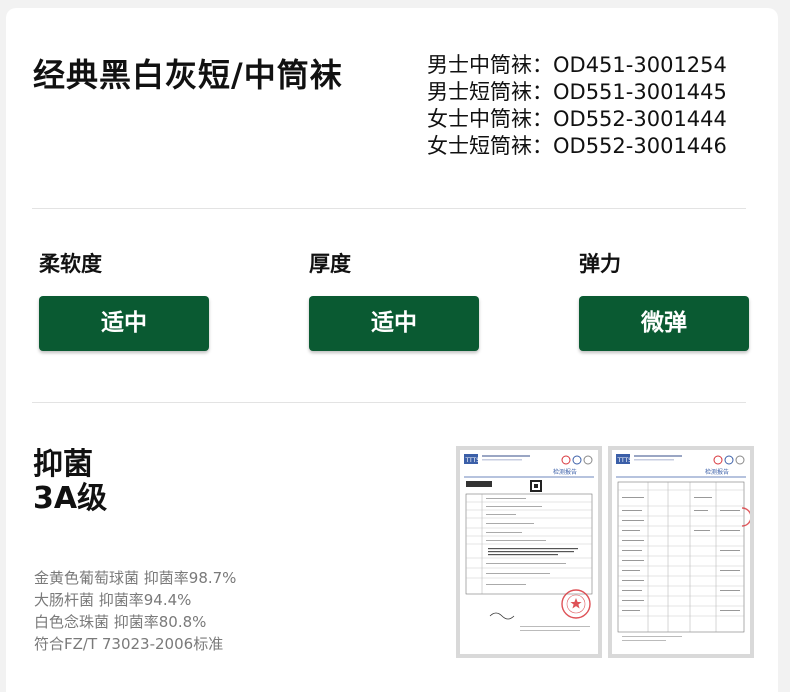 The image size is (790, 692). I want to click on product-code-mens-mid: 男士中筒袜：OD451-3001254, so click(577, 65).